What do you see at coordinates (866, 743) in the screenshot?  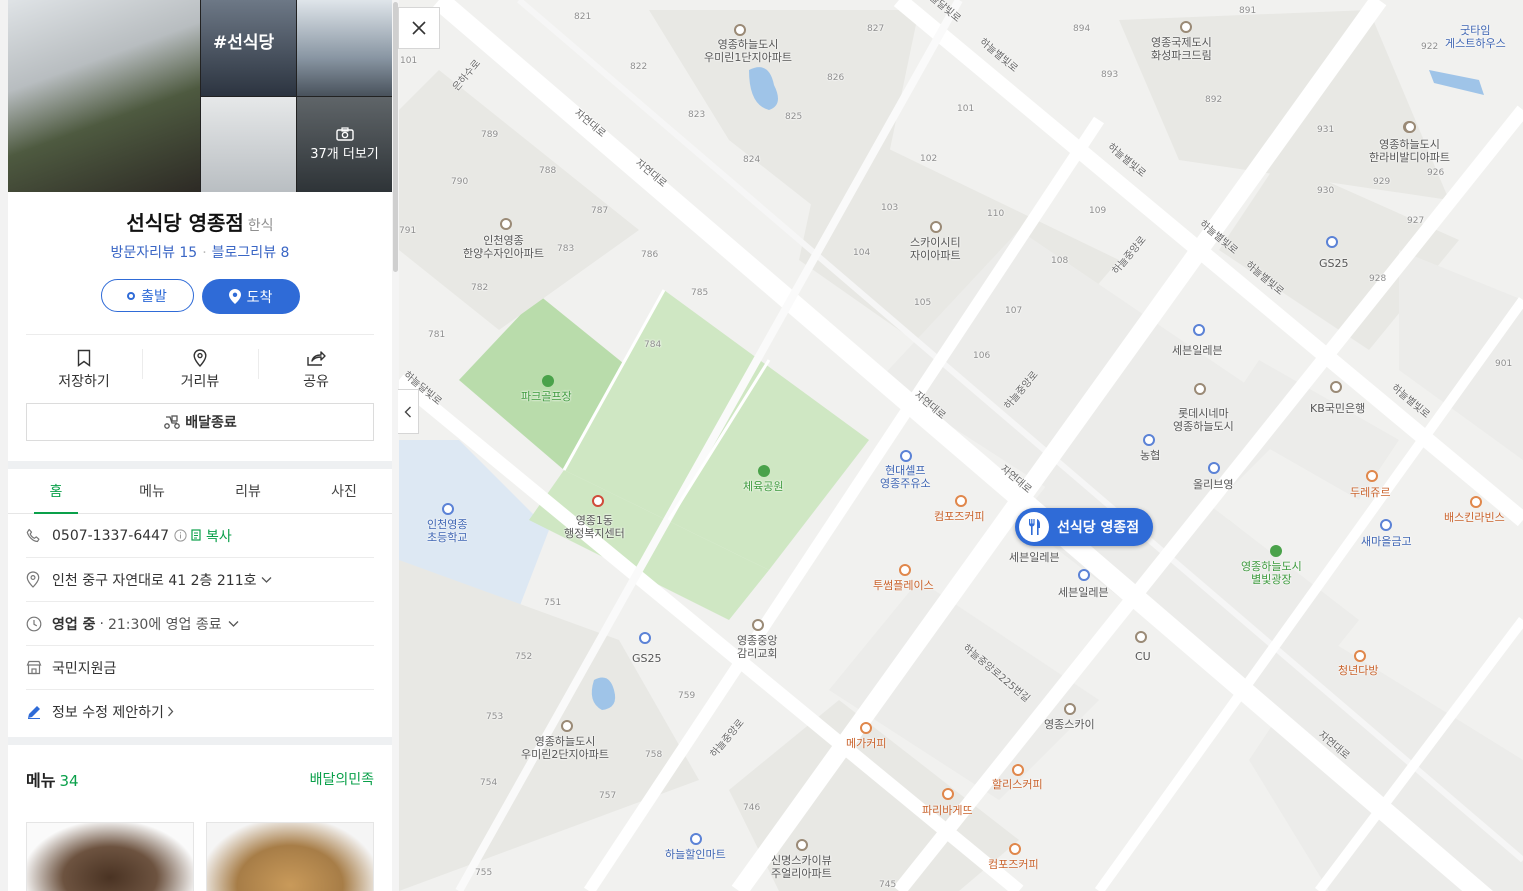 I see `map-label: 메가커피` at bounding box center [866, 743].